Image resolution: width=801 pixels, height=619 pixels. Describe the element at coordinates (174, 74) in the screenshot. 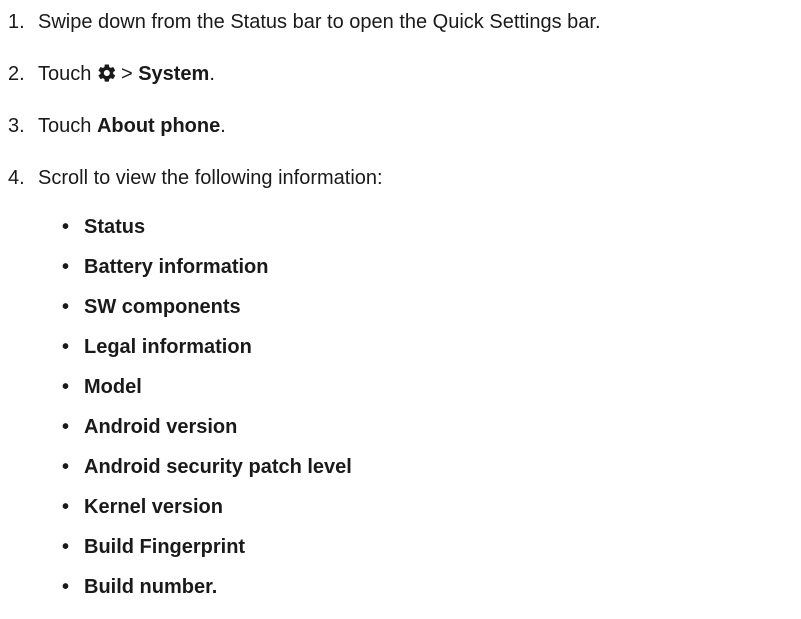

I see `step-target: System` at that location.